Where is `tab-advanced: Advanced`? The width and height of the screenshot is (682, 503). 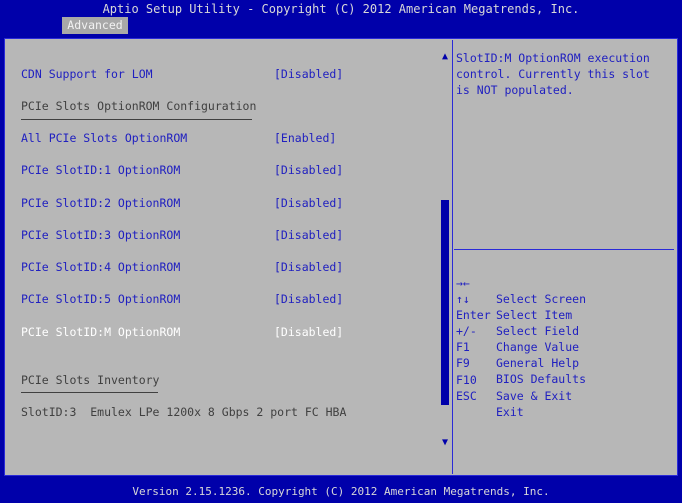 tab-advanced: Advanced is located at coordinates (95, 25).